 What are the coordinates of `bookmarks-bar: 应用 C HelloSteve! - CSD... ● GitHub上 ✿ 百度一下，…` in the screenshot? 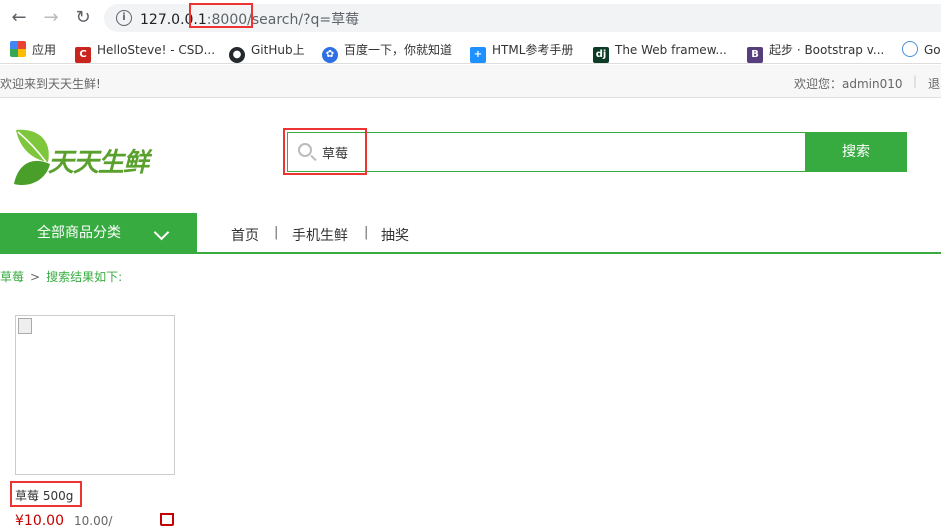 It's located at (470, 50).